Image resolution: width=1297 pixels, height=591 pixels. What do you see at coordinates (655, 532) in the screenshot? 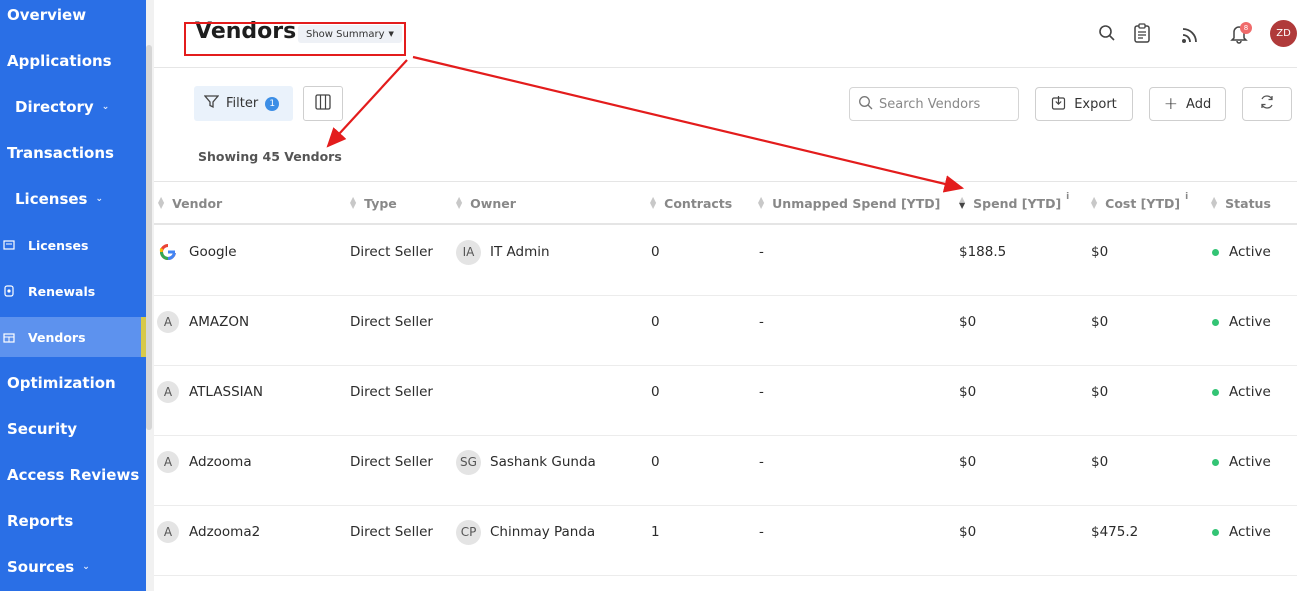
I see `contracts-cell: 1` at bounding box center [655, 532].